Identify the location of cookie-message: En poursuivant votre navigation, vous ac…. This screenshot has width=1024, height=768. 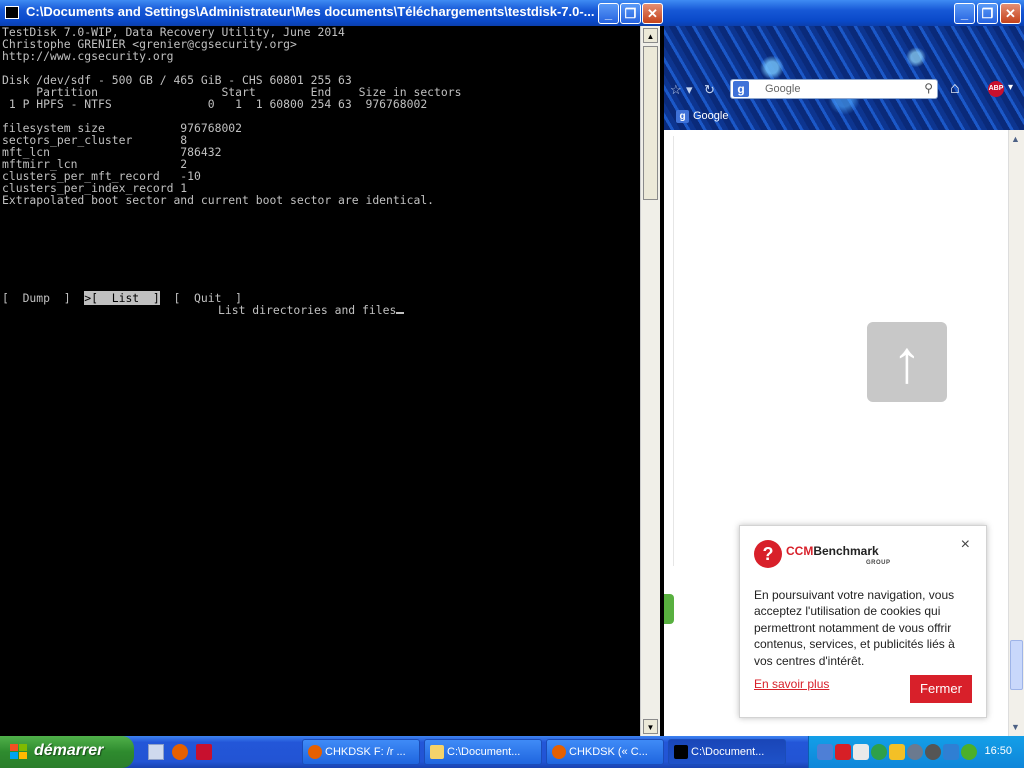
(854, 628).